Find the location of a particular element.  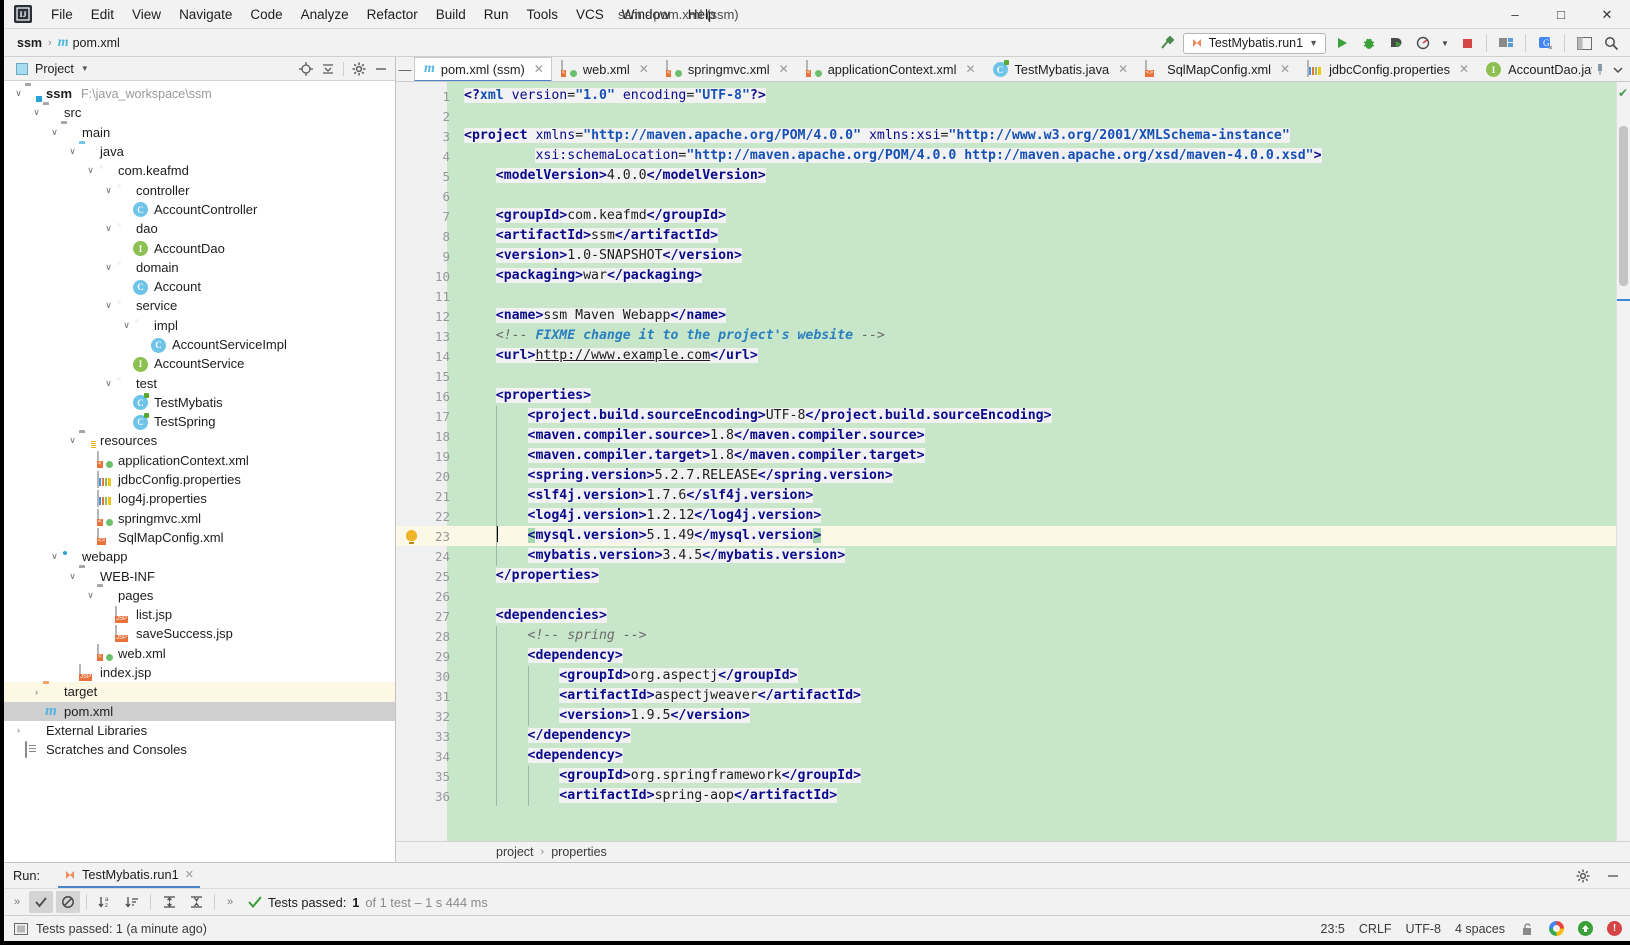

run-configuration-selector: TestMybatis.run1 ▼ is located at coordinates (1254, 43).